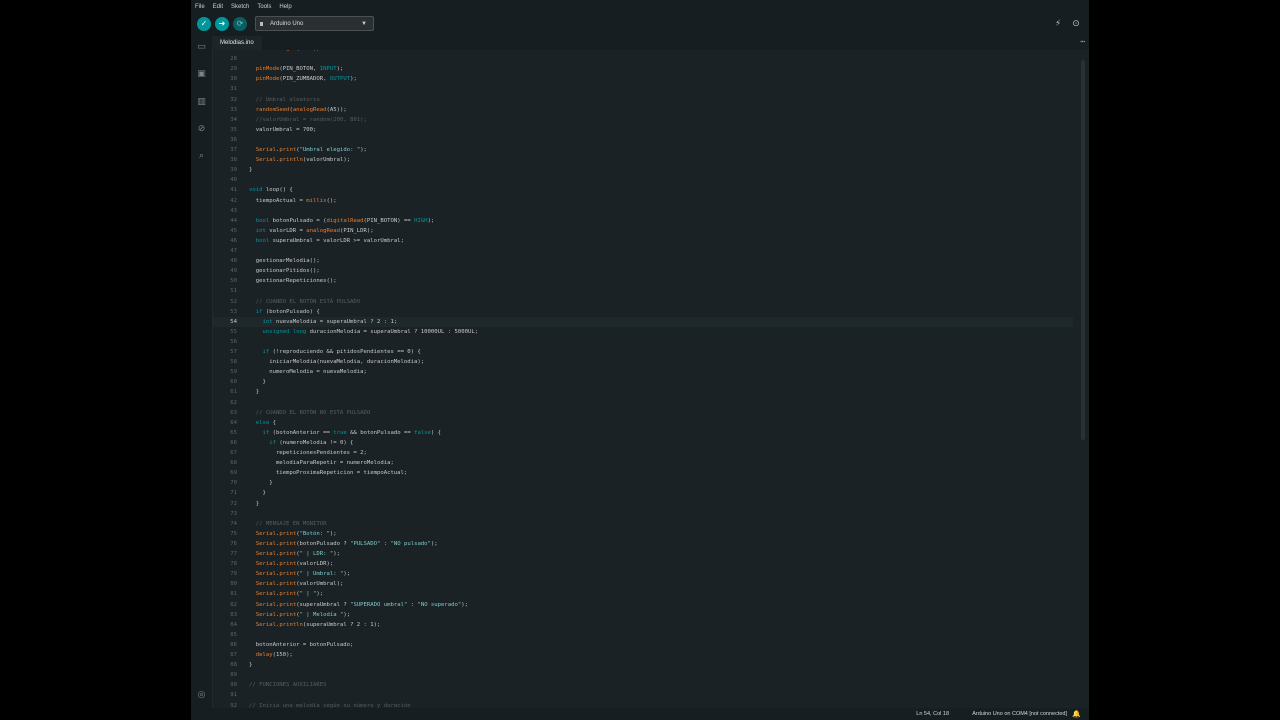  I want to click on code-line: 72 }, so click(643, 504).